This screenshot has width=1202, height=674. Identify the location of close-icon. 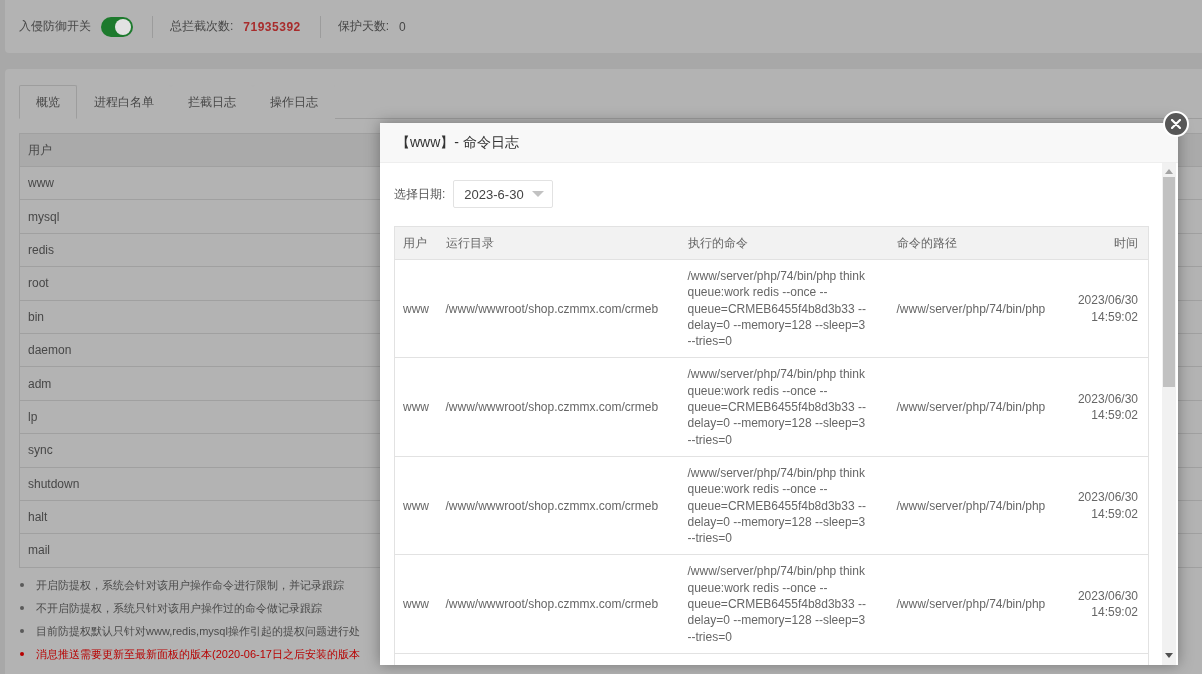
(1176, 124).